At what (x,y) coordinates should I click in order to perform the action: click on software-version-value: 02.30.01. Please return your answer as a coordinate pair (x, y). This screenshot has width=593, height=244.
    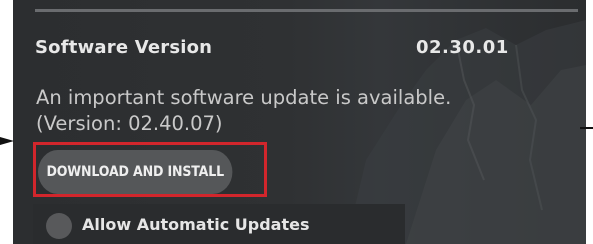
    Looking at the image, I should click on (462, 47).